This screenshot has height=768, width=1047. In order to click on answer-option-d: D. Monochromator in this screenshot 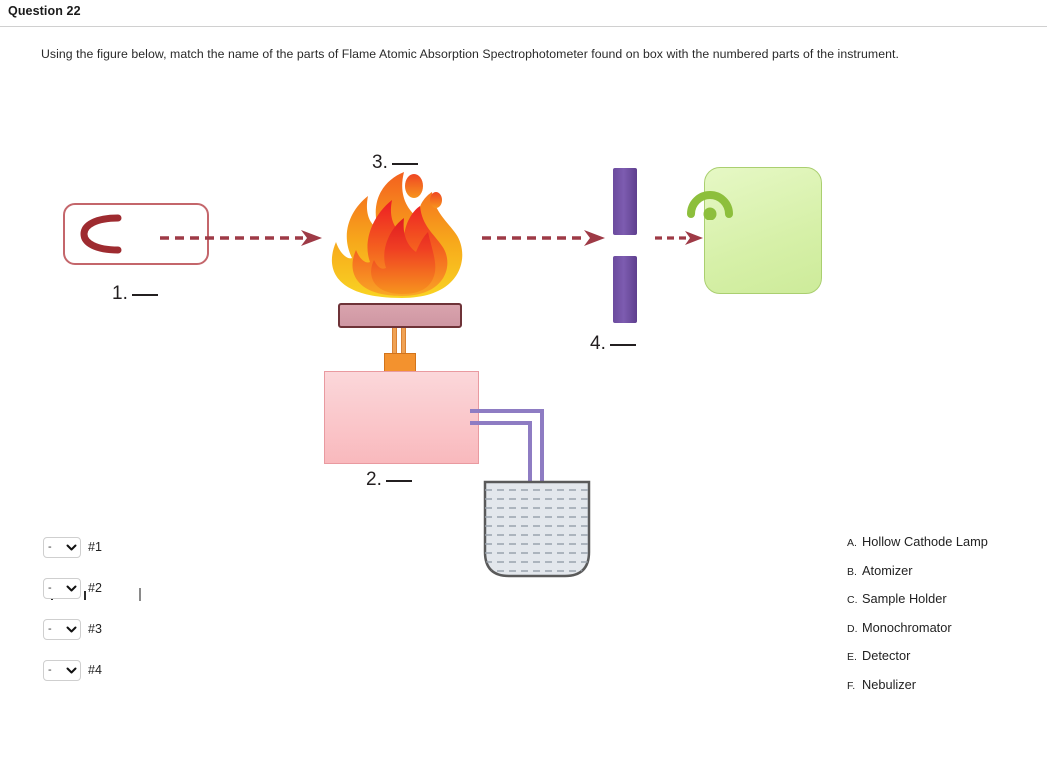, I will do `click(917, 634)`.